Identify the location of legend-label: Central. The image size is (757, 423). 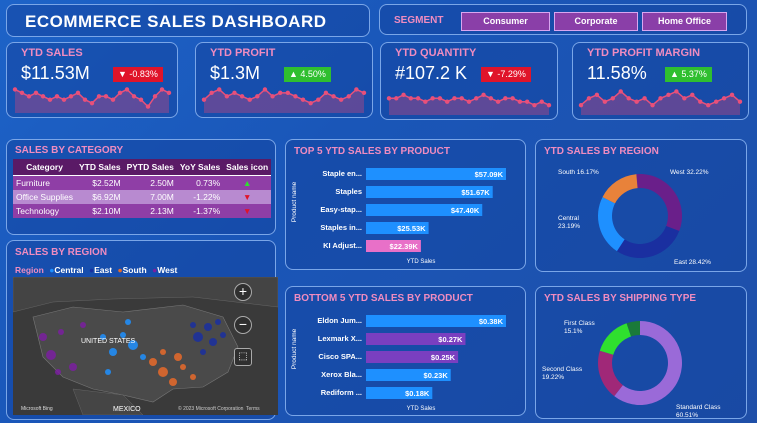
(68, 270).